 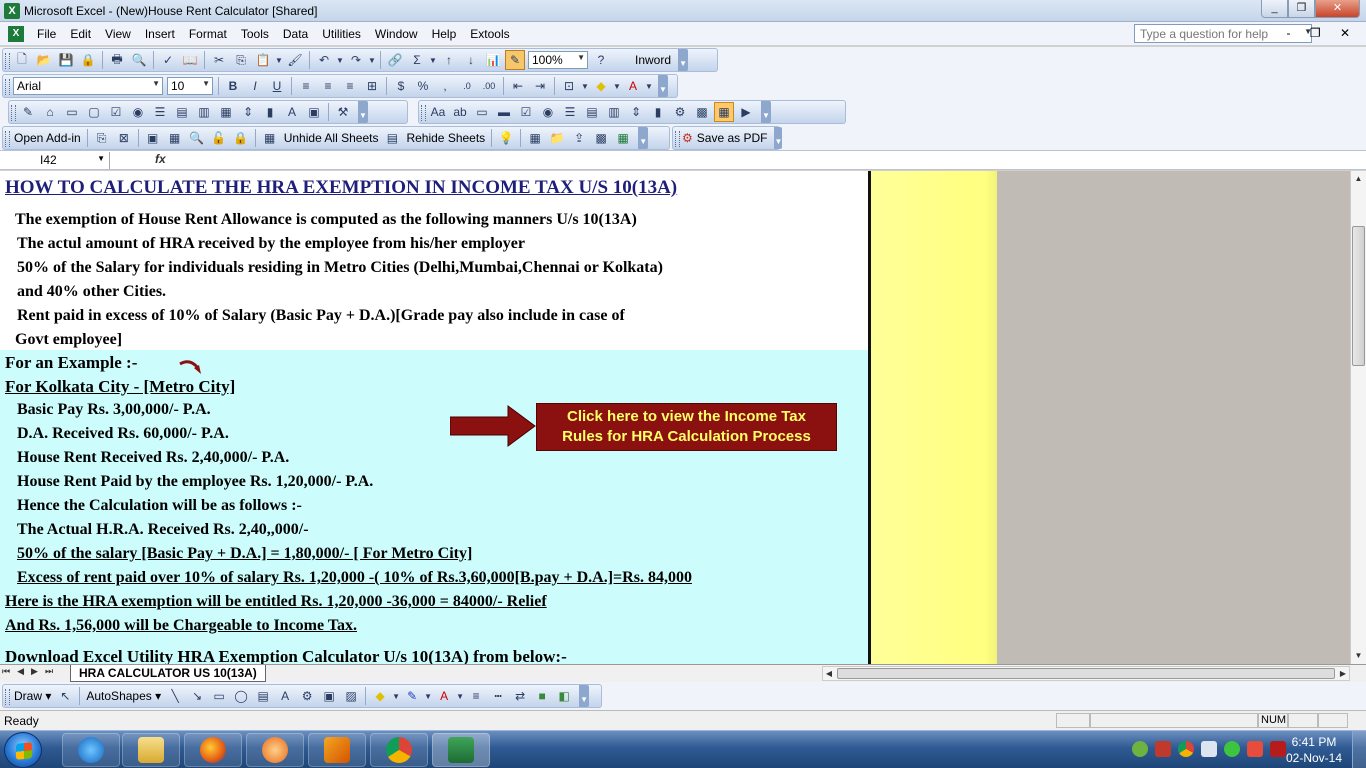 What do you see at coordinates (295, 60) in the screenshot?
I see `format-painter-icon: 🖌` at bounding box center [295, 60].